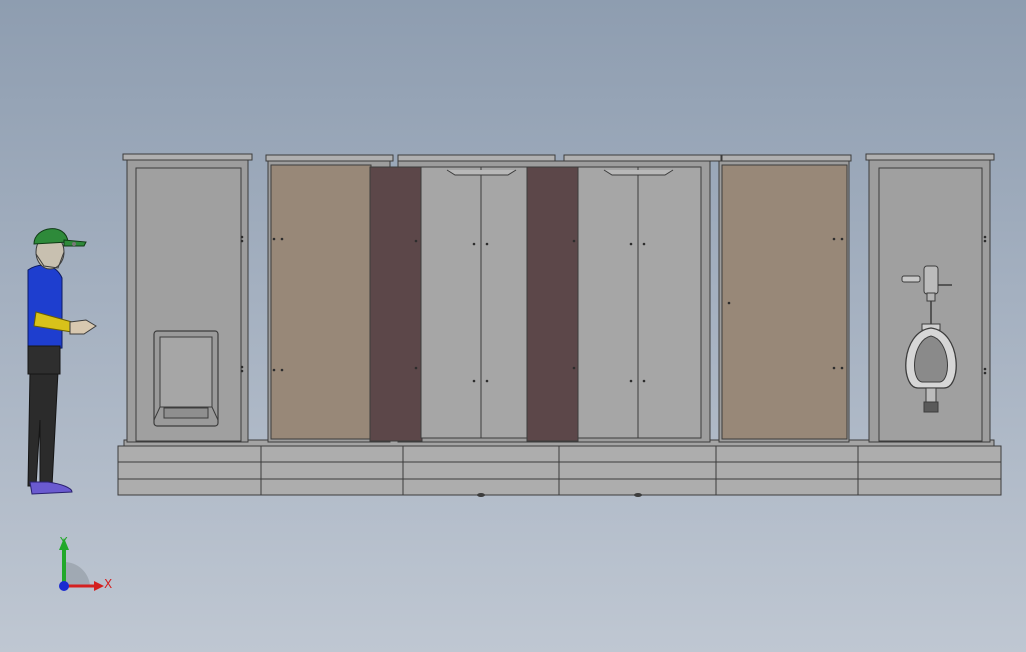 The height and width of the screenshot is (652, 1026). What do you see at coordinates (642, 158) in the screenshot?
I see `cabin-center-roof-right` at bounding box center [642, 158].